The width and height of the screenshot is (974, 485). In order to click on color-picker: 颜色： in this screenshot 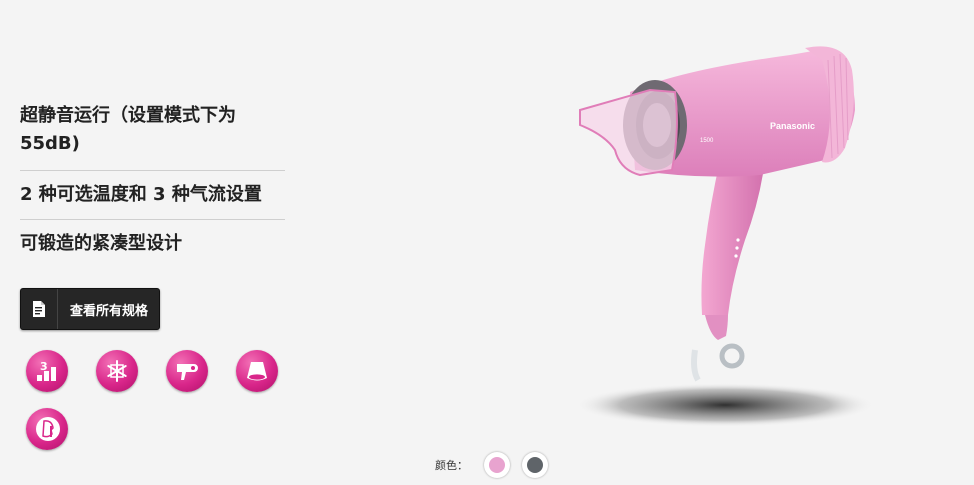, I will do `click(497, 465)`.